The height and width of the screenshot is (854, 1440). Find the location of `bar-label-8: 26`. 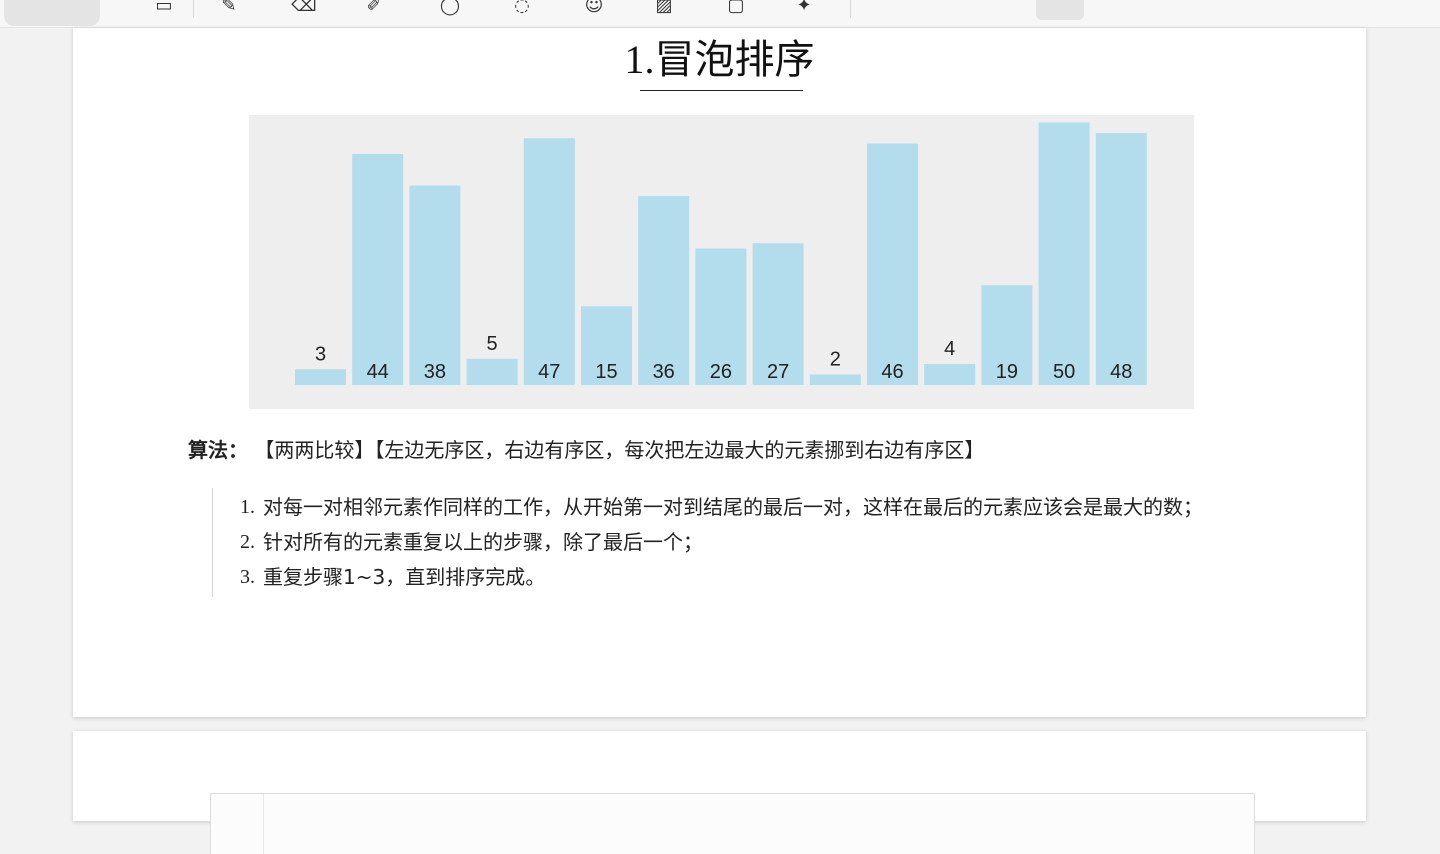

bar-label-8: 26 is located at coordinates (721, 372).